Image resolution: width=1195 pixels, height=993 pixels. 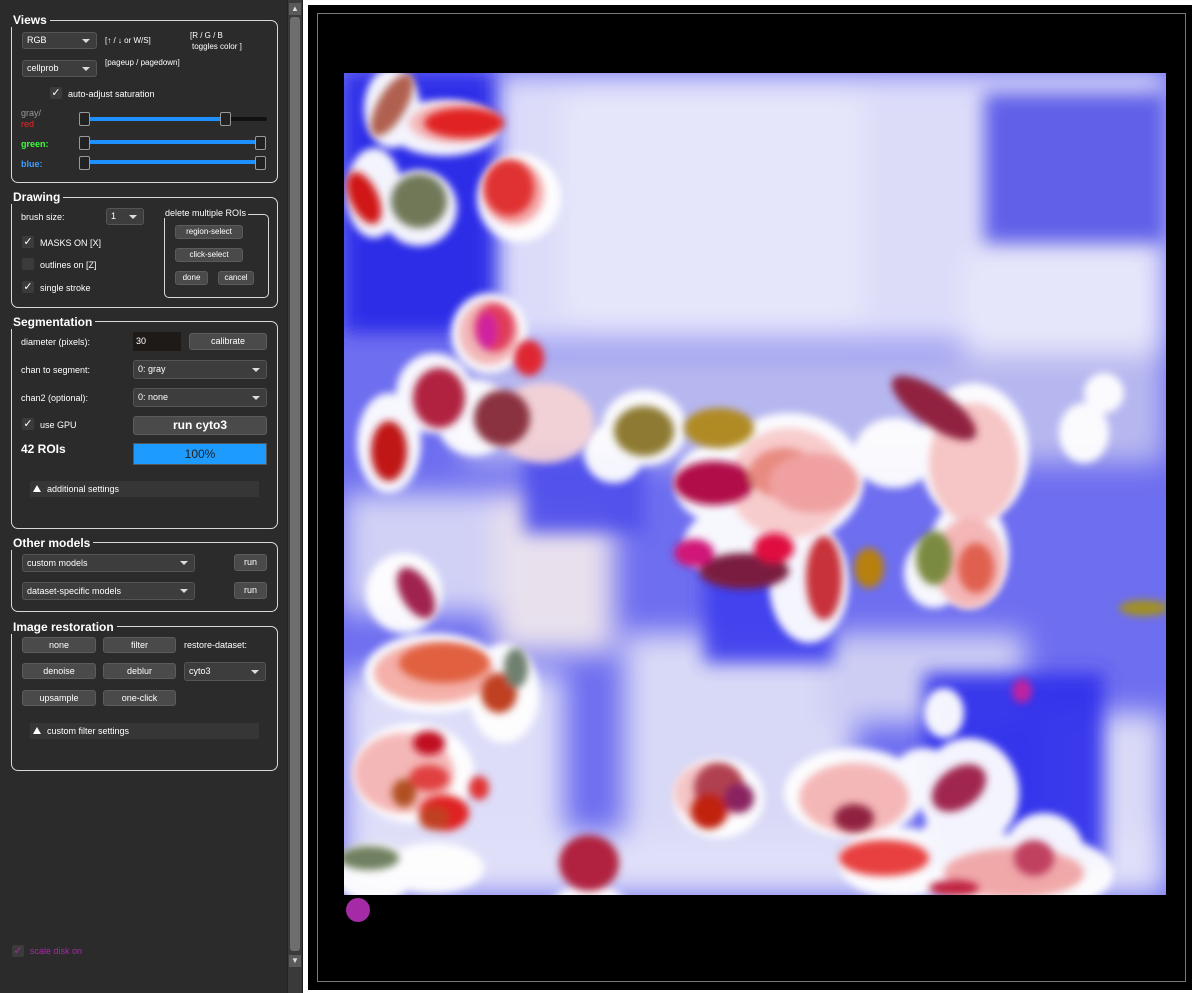 I want to click on custom-filter-toggle: custom filter settings, so click(x=144, y=731).